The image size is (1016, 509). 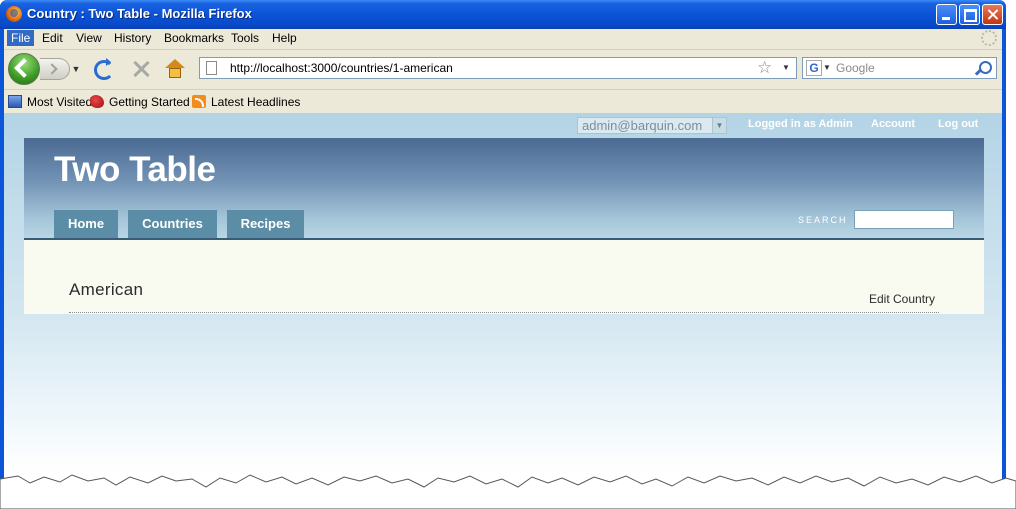 I want to click on bookmark-label: Getting Started, so click(x=149, y=102).